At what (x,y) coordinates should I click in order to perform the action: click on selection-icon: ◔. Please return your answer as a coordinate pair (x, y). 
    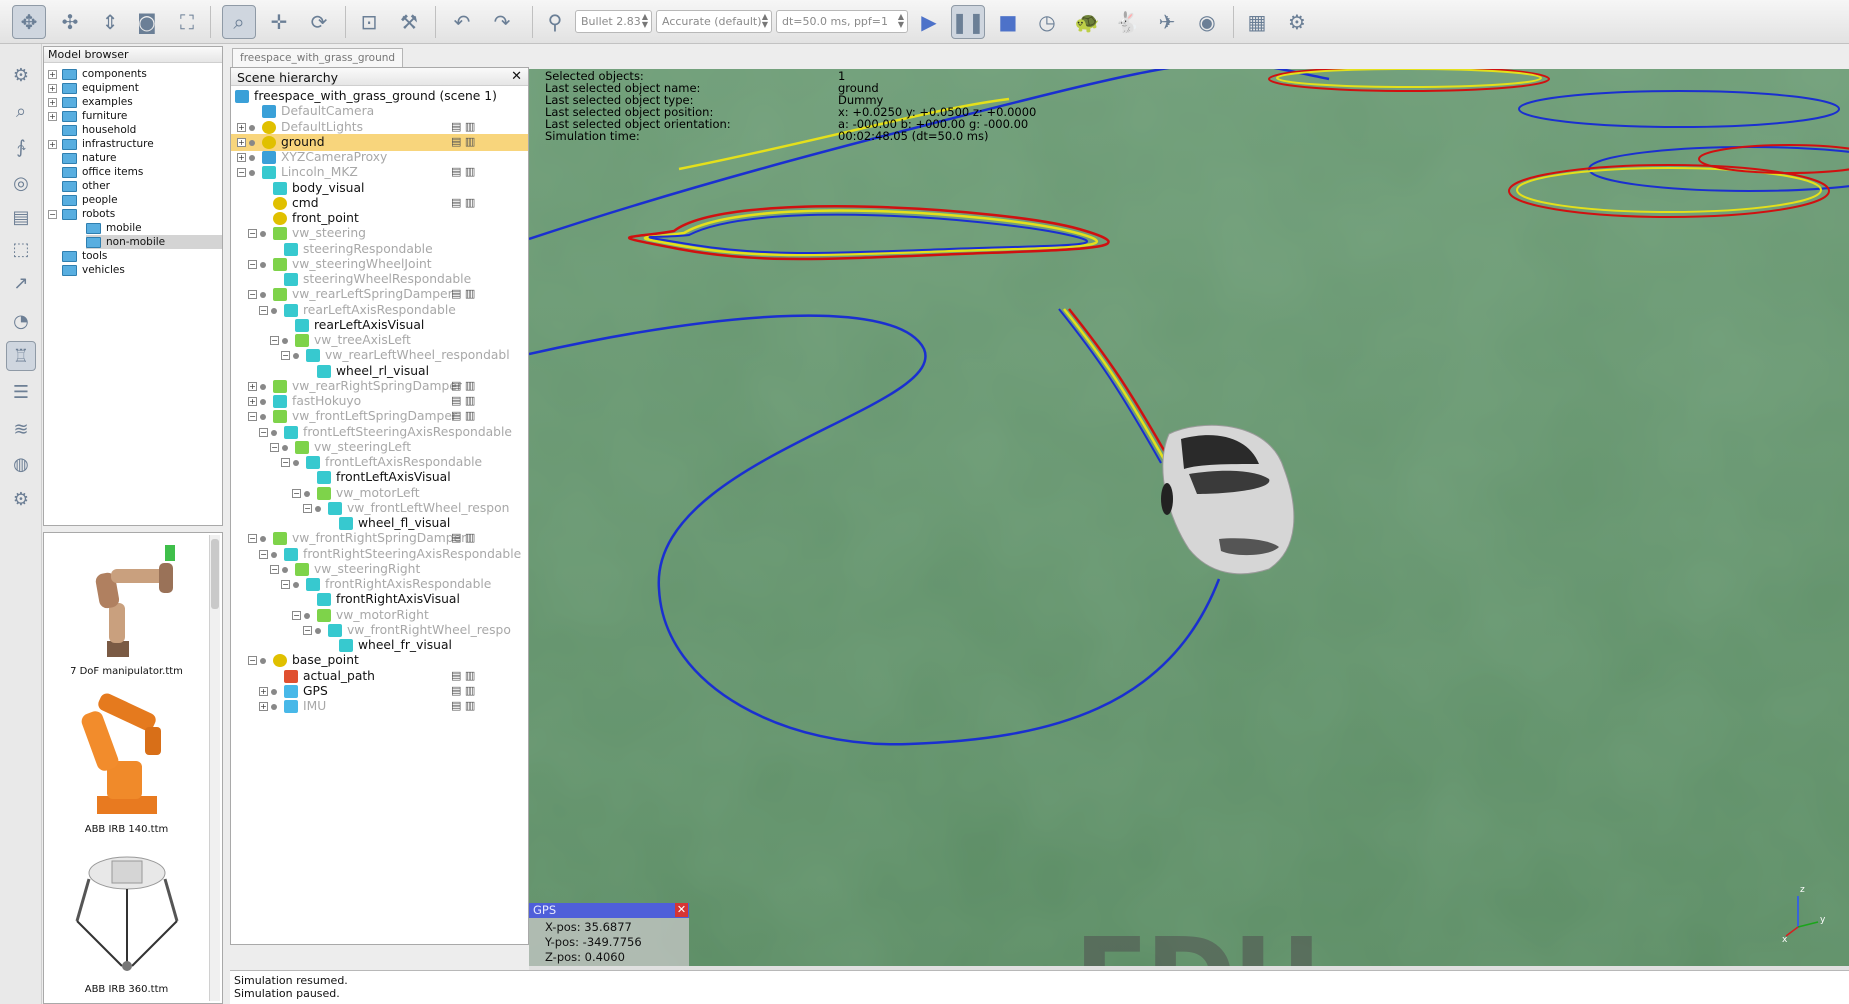
    Looking at the image, I should click on (21, 321).